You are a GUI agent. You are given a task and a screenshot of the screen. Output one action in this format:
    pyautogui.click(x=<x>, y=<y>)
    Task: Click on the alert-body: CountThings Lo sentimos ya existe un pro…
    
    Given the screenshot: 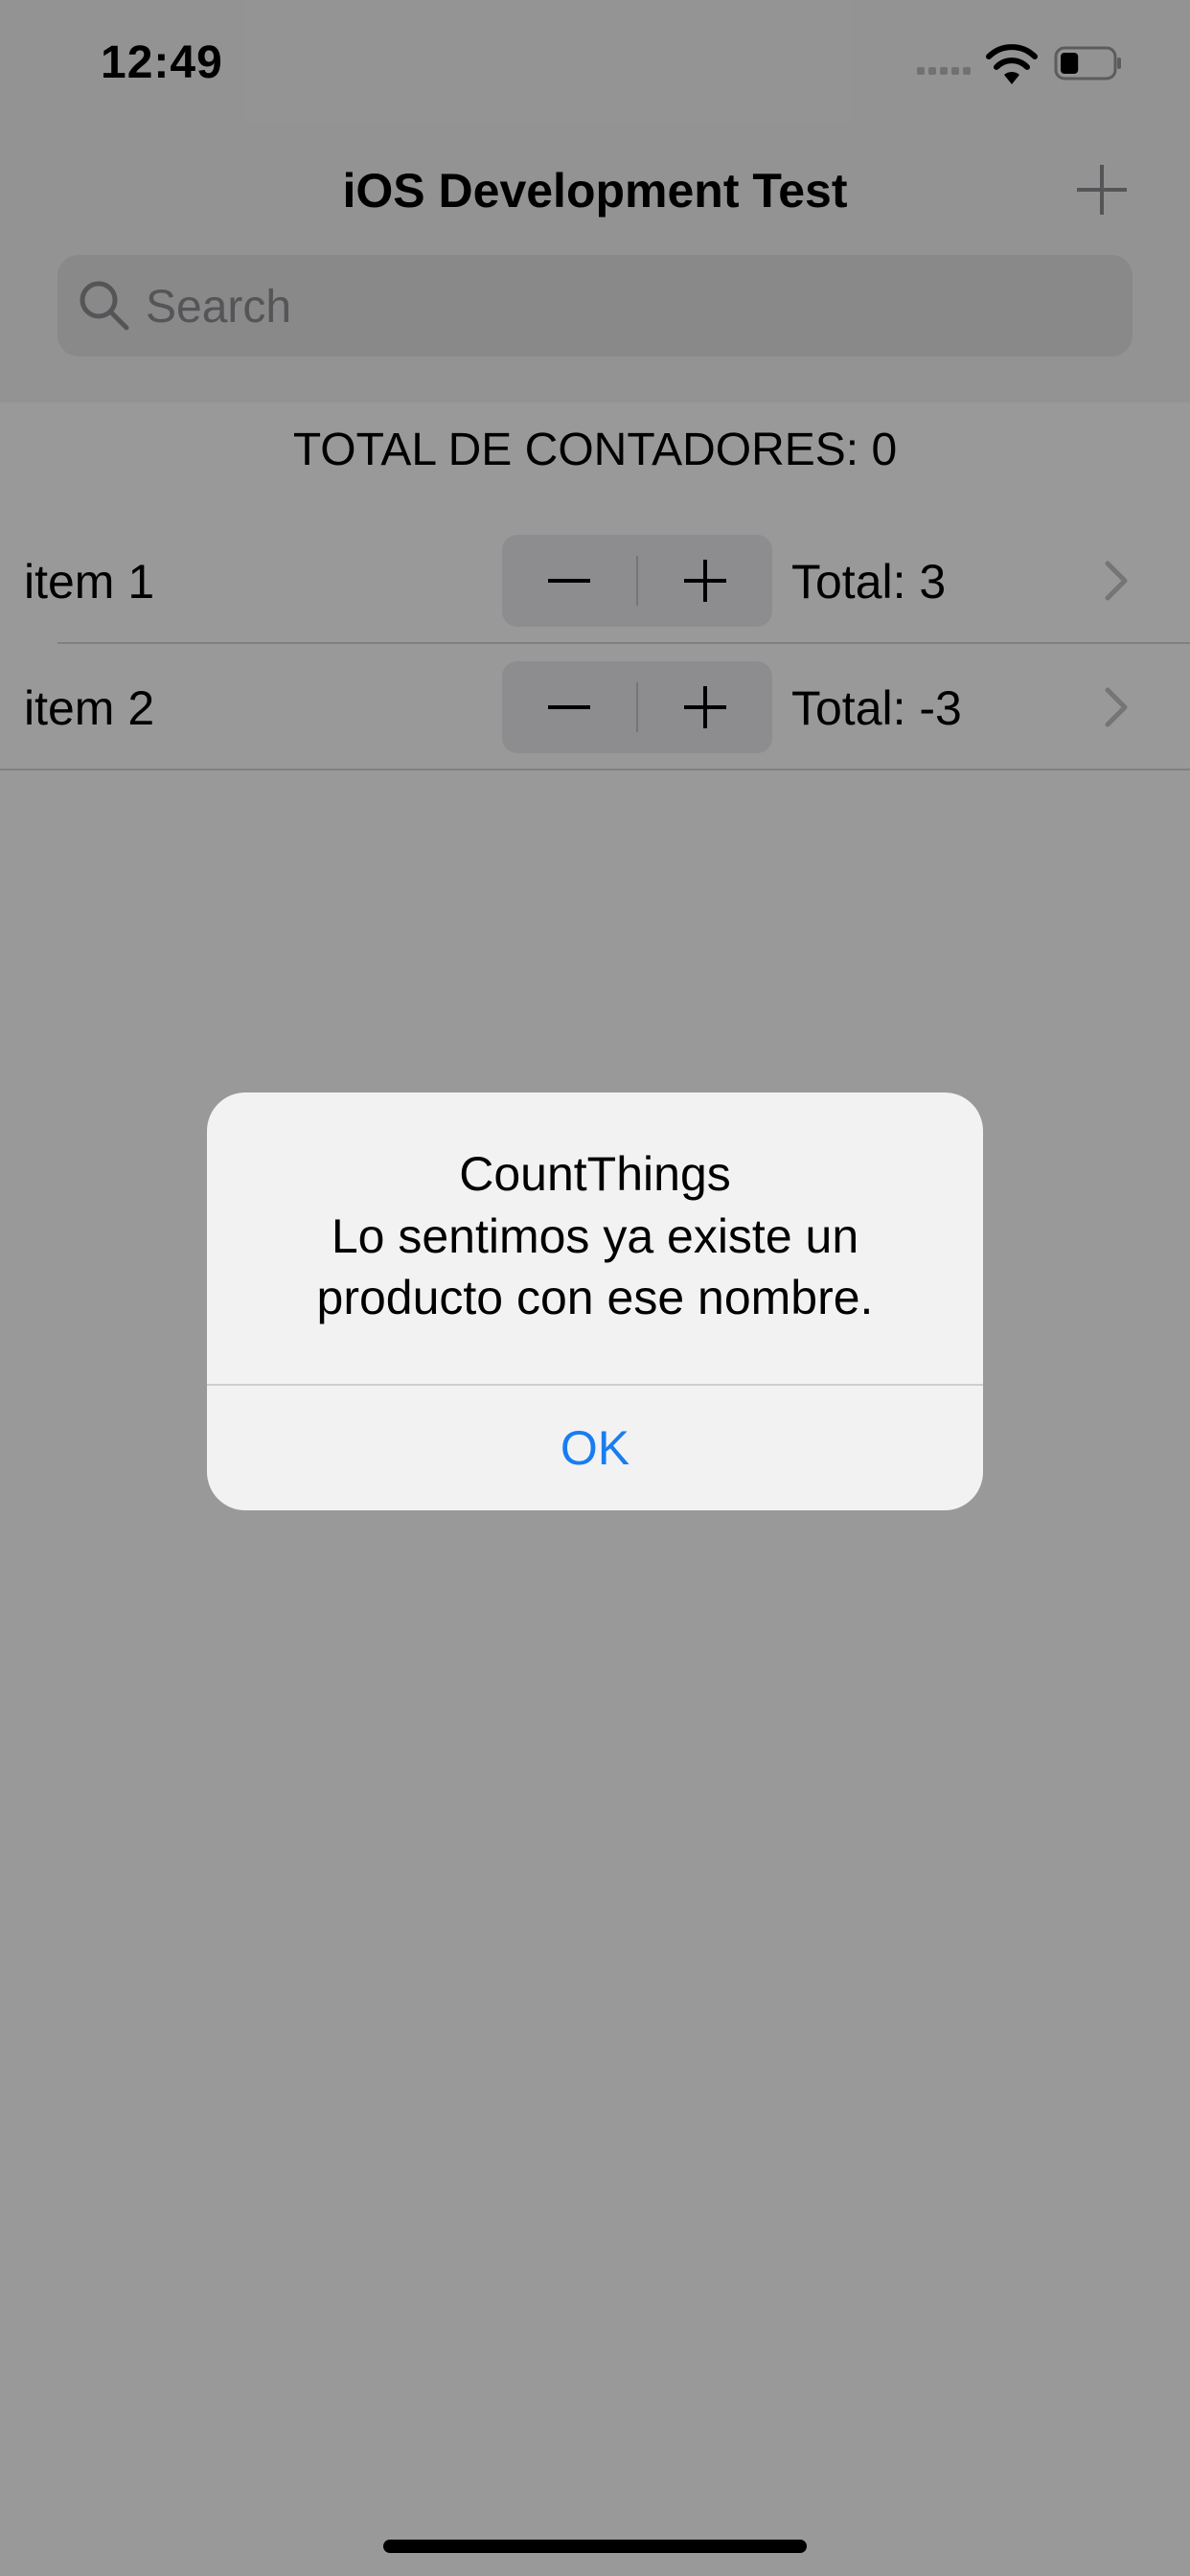 What is the action you would take?
    pyautogui.click(x=595, y=1238)
    